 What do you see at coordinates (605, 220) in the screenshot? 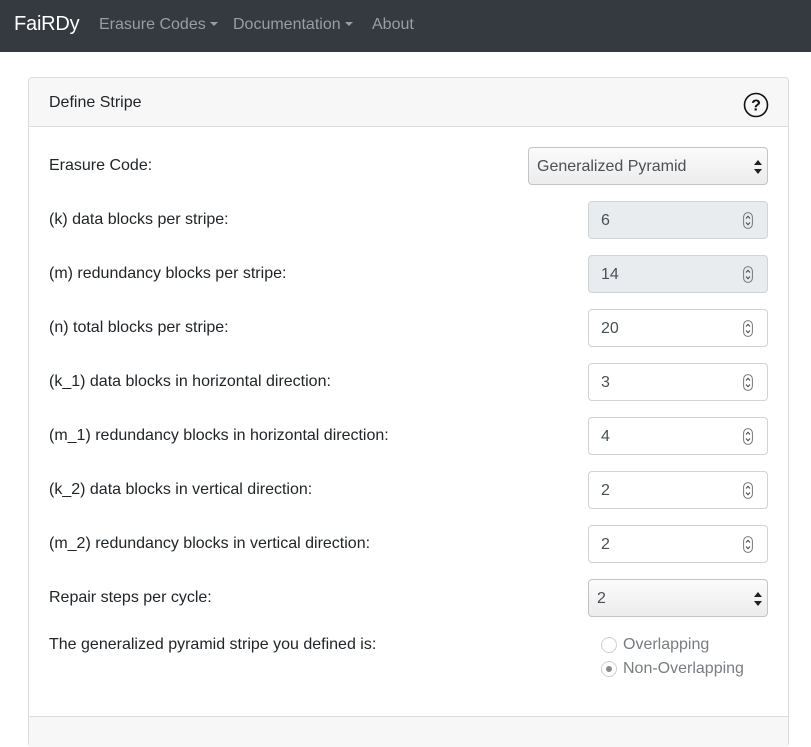
I see `k-value: 6` at bounding box center [605, 220].